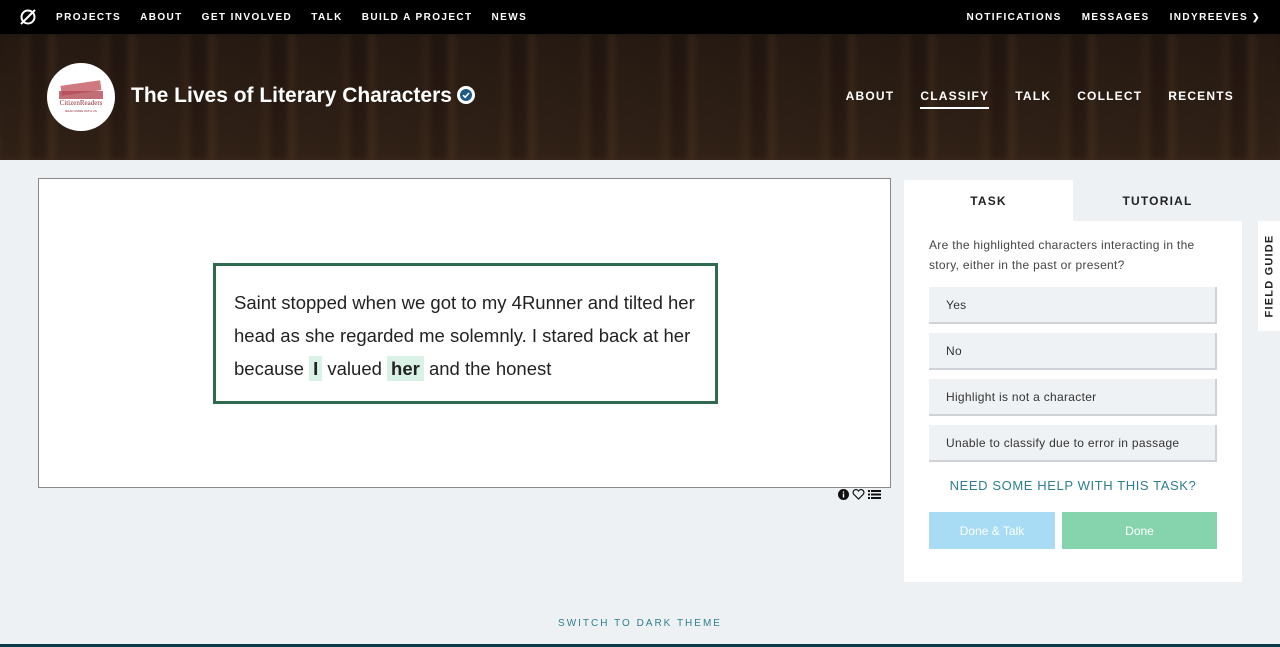 Image resolution: width=1280 pixels, height=647 pixels. What do you see at coordinates (1256, 16) in the screenshot?
I see `chevron-down-icon: ❯` at bounding box center [1256, 16].